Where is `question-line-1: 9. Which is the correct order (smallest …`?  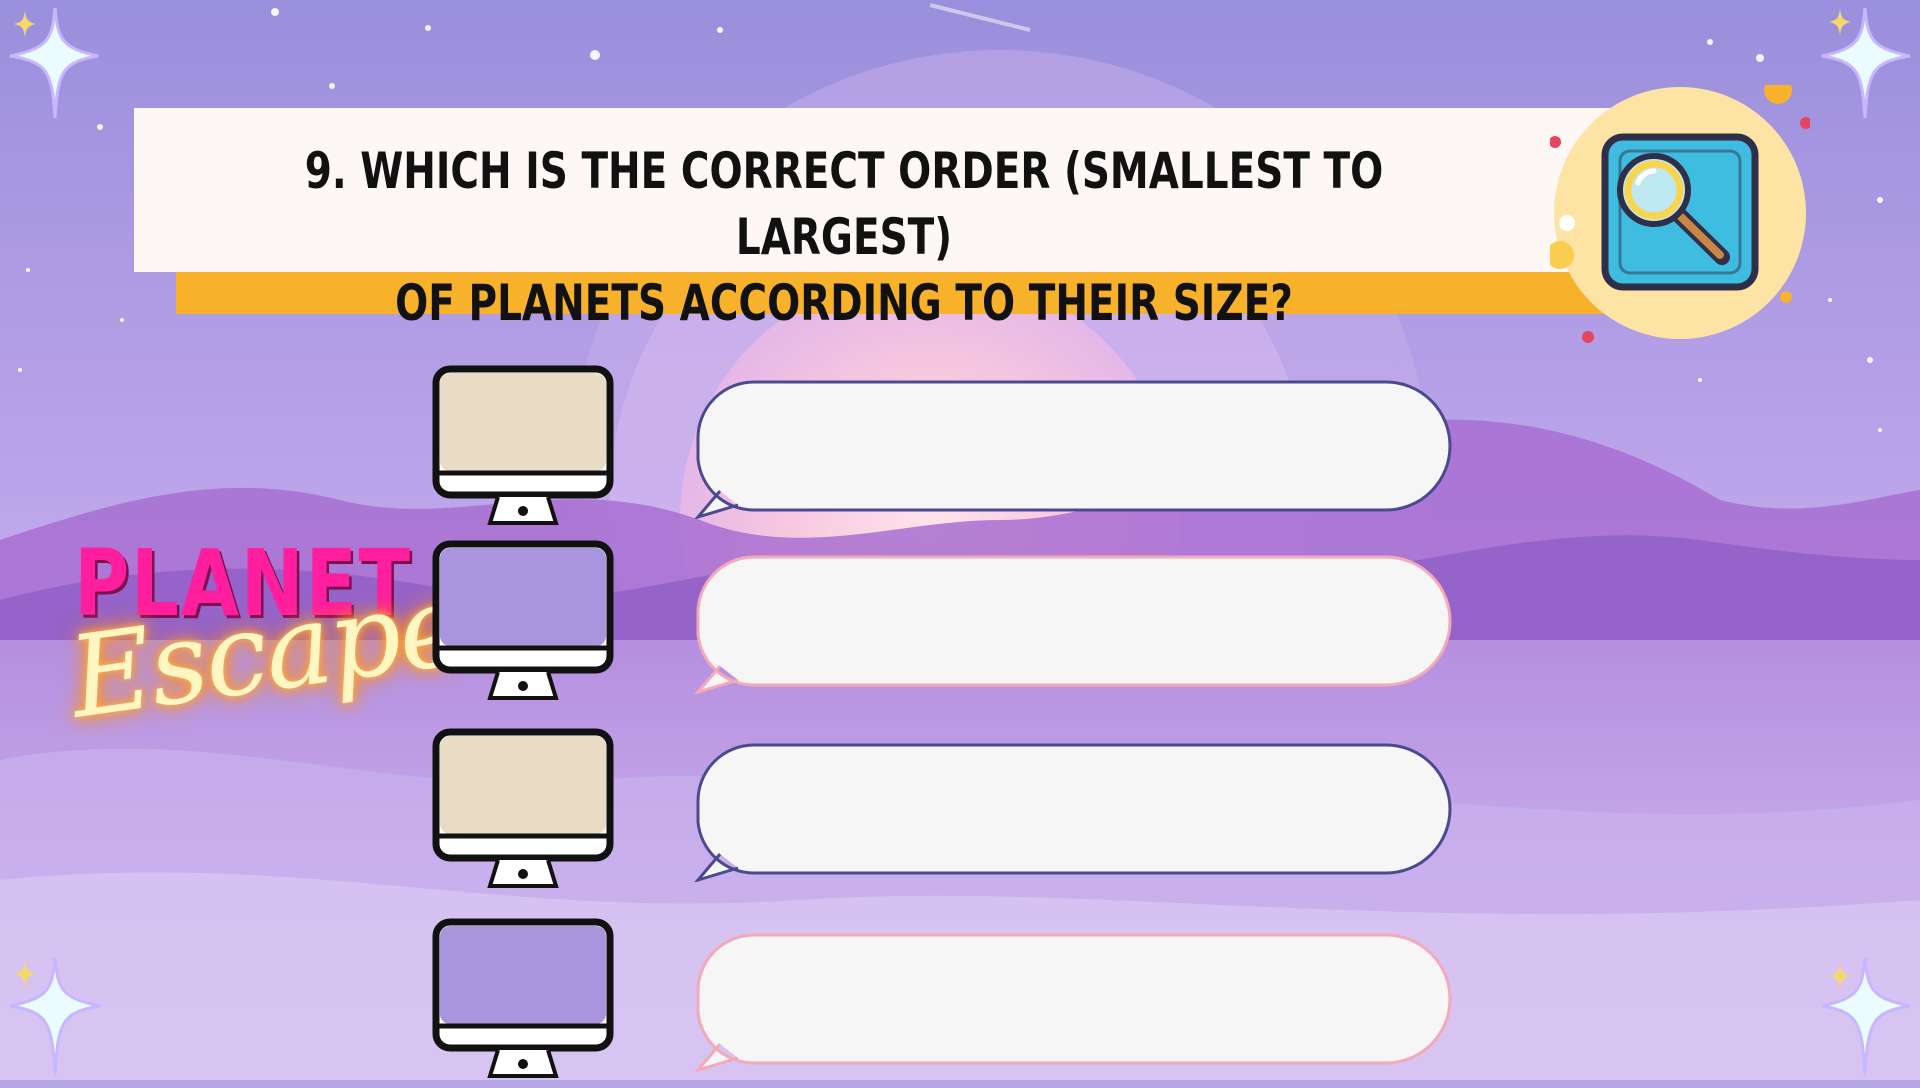 question-line-1: 9. Which is the correct order (smallest … is located at coordinates (844, 204).